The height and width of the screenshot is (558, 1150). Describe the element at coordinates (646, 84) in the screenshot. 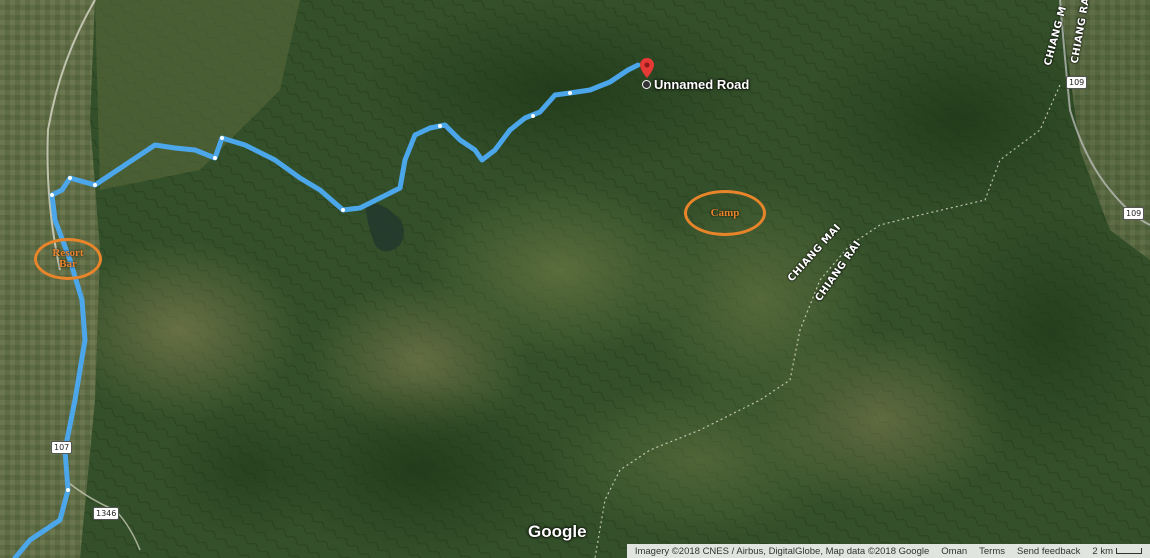

I see `circle-icon` at that location.